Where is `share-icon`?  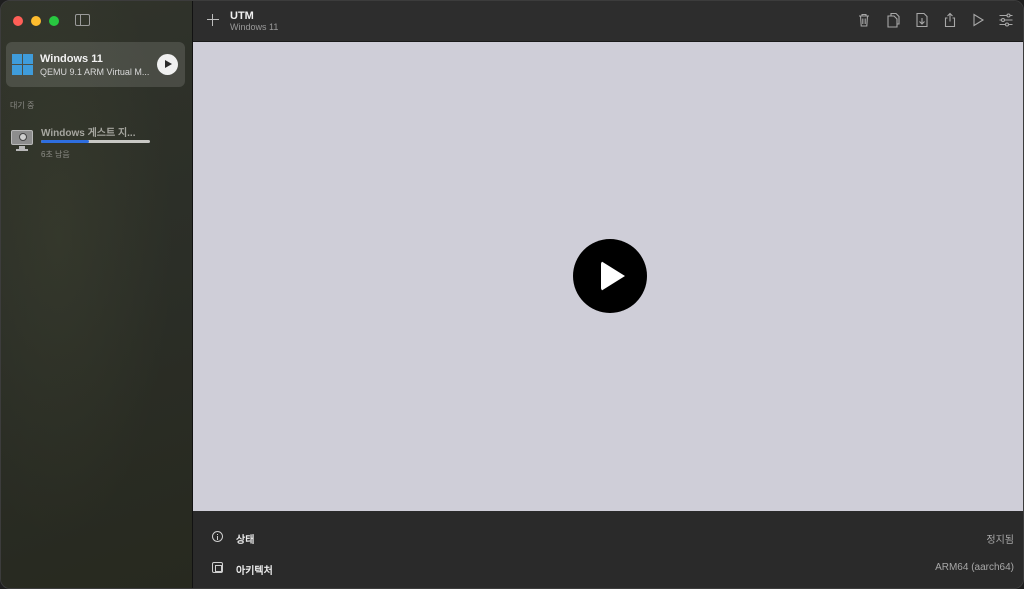
share-icon is located at coordinates (950, 20).